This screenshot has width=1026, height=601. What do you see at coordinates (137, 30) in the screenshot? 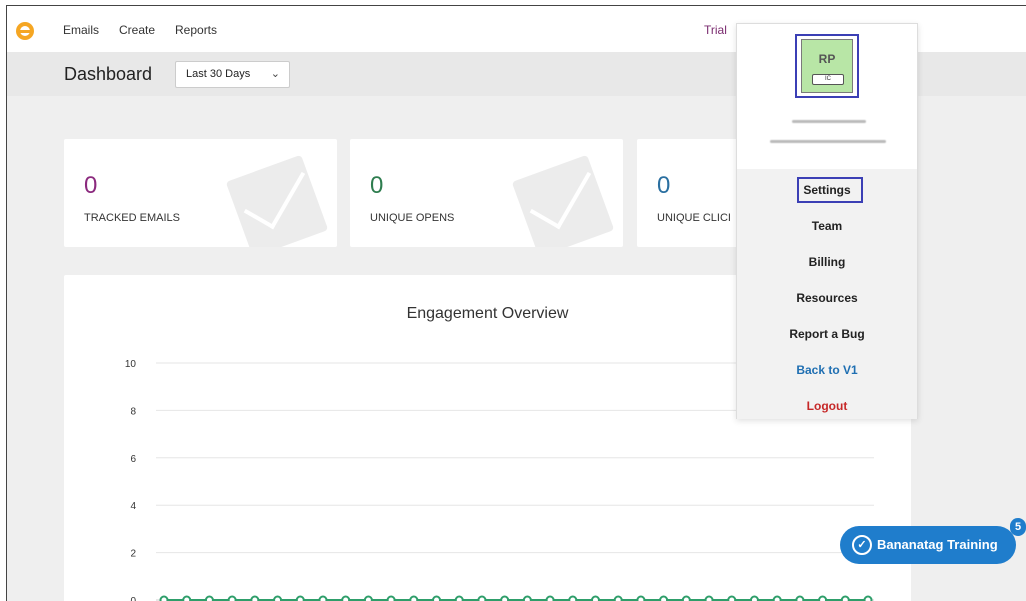
I see `nav-create: Create` at bounding box center [137, 30].